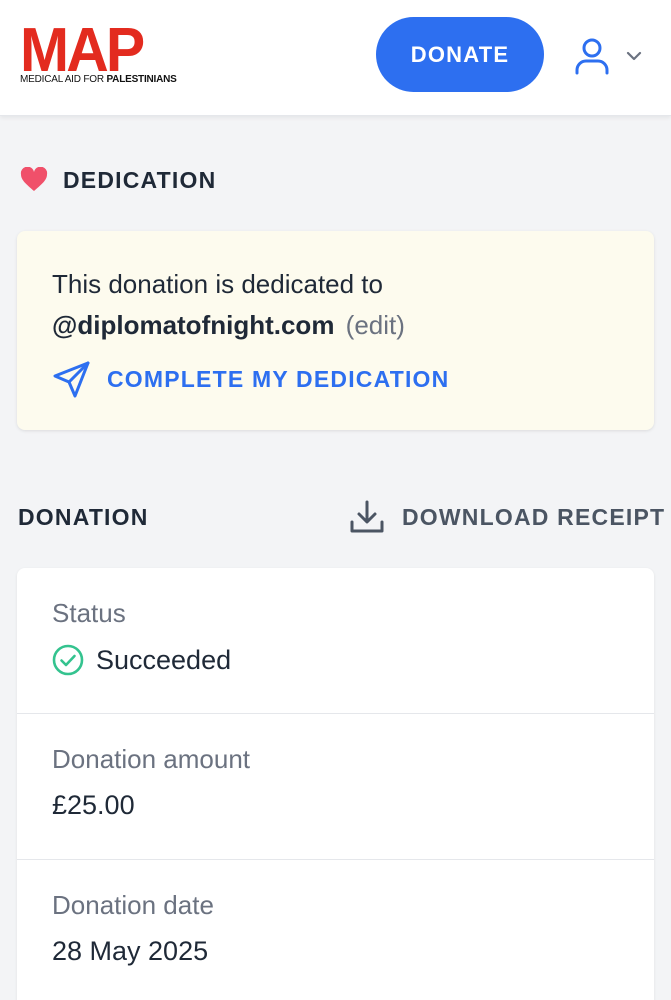  Describe the element at coordinates (63, 79) in the screenshot. I see `logo-subtitle-regular: MEDICAL AID FOR` at that location.